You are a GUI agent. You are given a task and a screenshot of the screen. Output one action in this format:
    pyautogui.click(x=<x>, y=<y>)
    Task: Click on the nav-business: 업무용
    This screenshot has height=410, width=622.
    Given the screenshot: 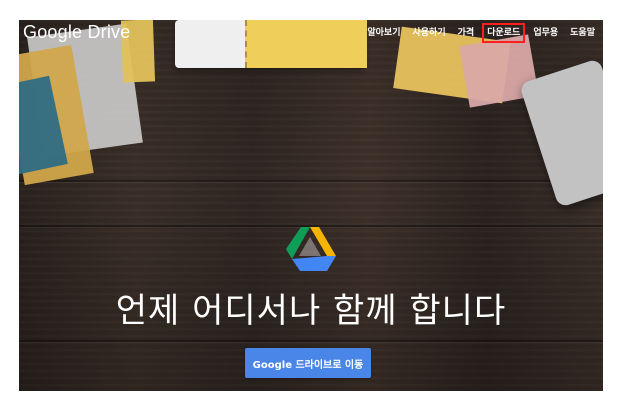 What is the action you would take?
    pyautogui.click(x=545, y=33)
    